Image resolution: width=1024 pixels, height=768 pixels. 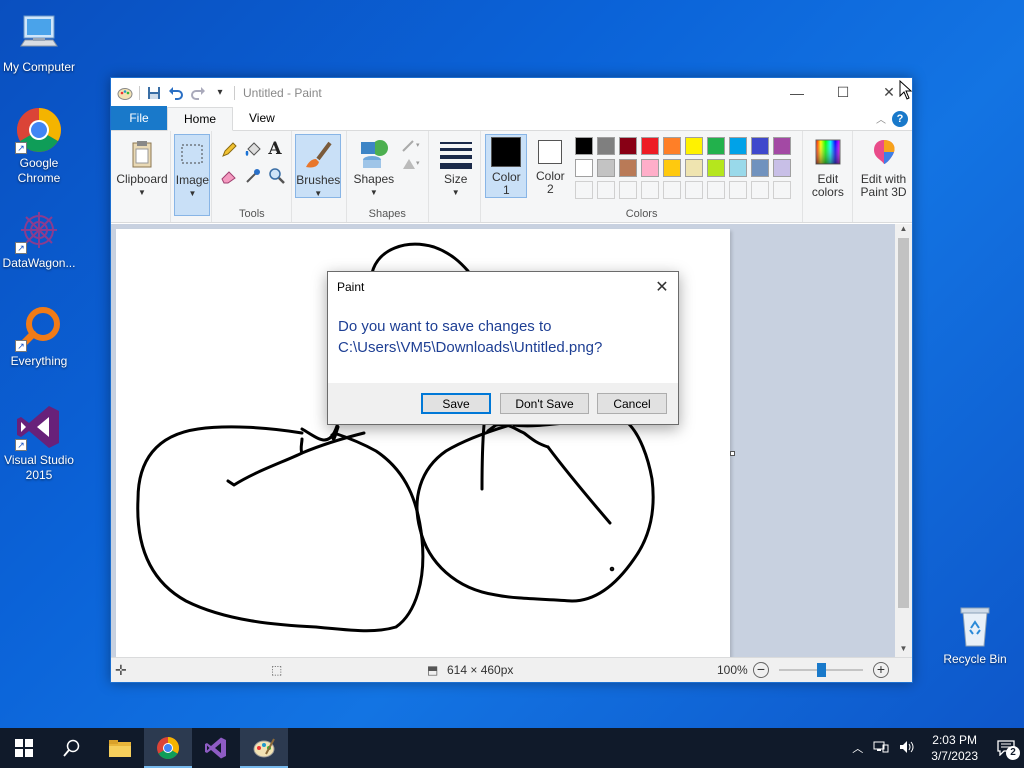 What do you see at coordinates (318, 193) in the screenshot?
I see `dropdown-arrow-icon: ▼` at bounding box center [318, 193].